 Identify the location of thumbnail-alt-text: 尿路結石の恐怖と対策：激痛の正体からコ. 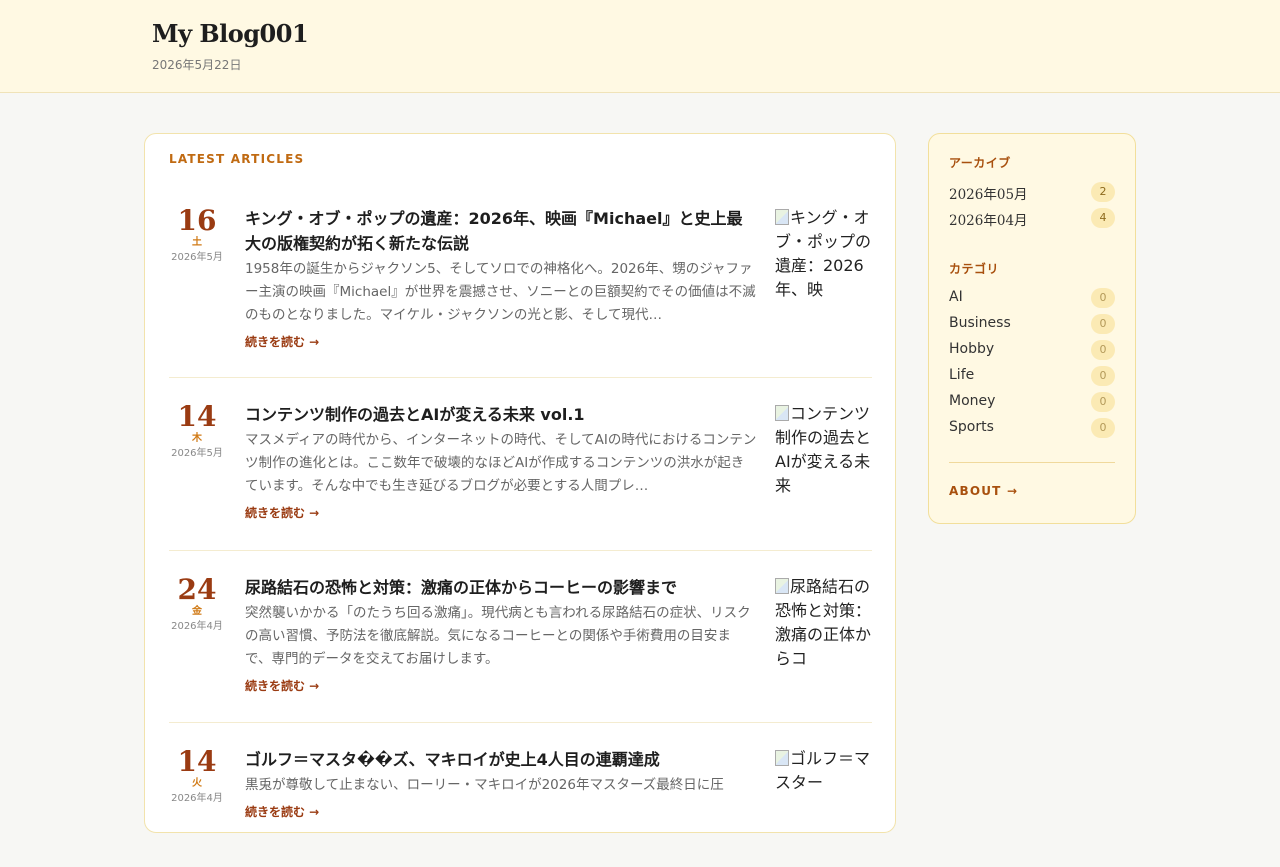
(823, 622).